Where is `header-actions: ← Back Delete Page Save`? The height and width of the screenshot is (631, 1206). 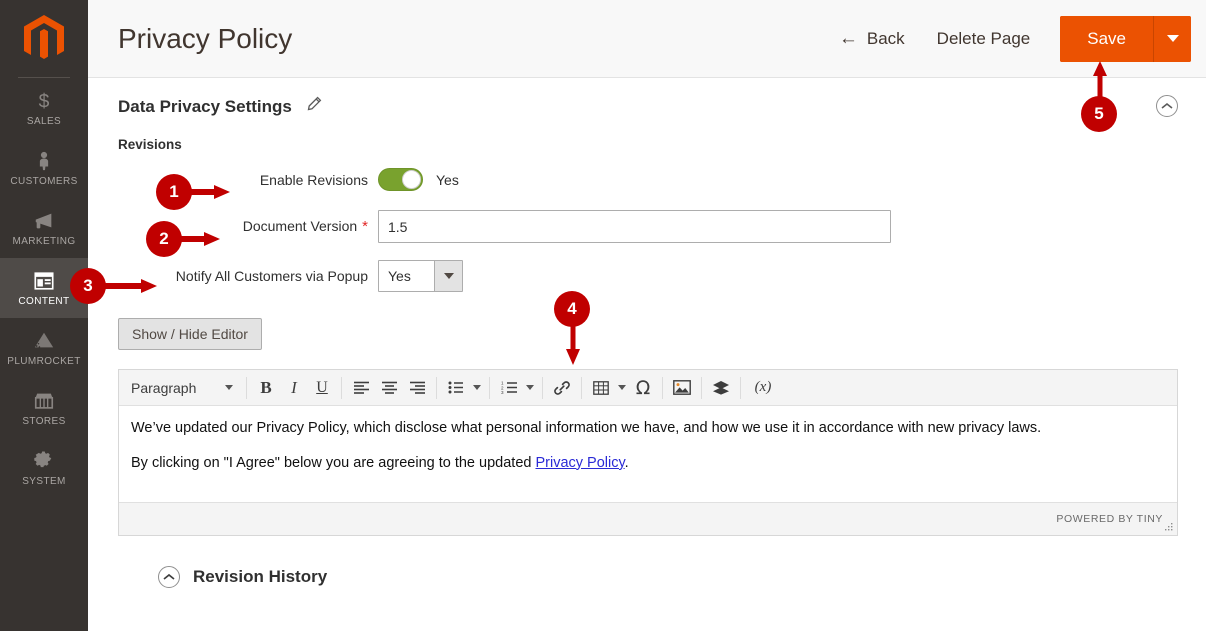
header-actions: ← Back Delete Page Save is located at coordinates (1014, 38).